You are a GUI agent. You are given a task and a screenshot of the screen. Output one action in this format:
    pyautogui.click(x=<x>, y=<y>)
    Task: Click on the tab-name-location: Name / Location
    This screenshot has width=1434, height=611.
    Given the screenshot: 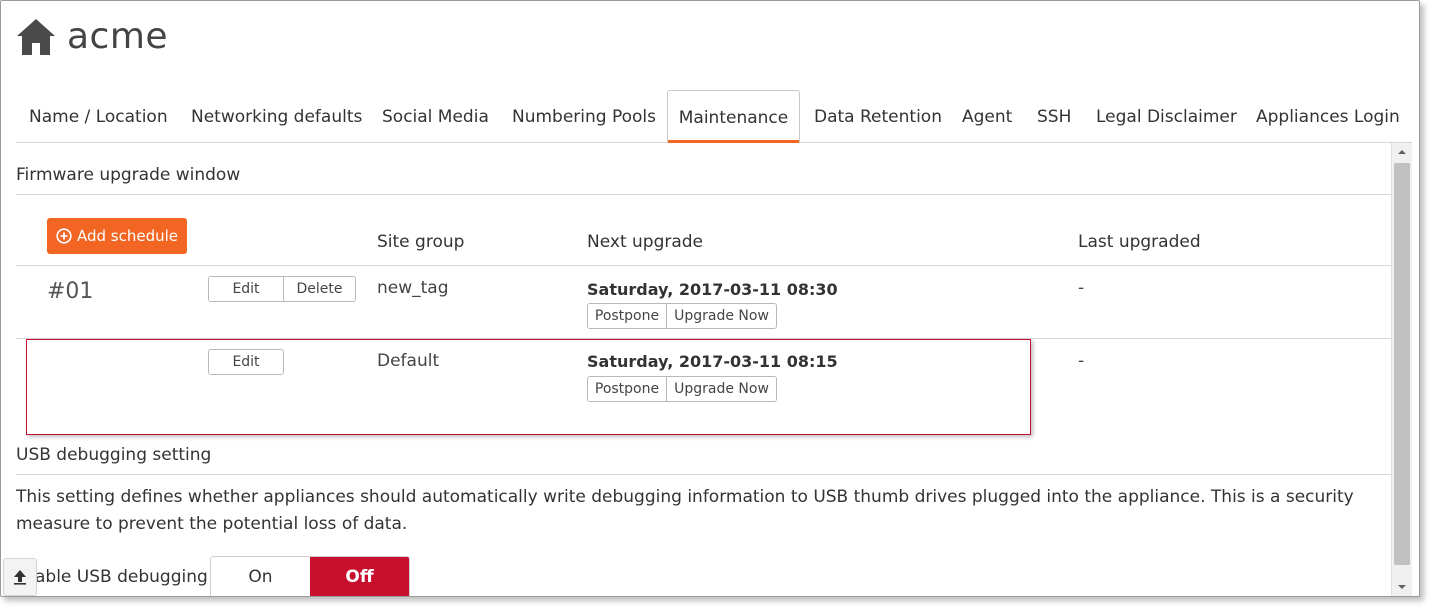 What is the action you would take?
    pyautogui.click(x=98, y=116)
    